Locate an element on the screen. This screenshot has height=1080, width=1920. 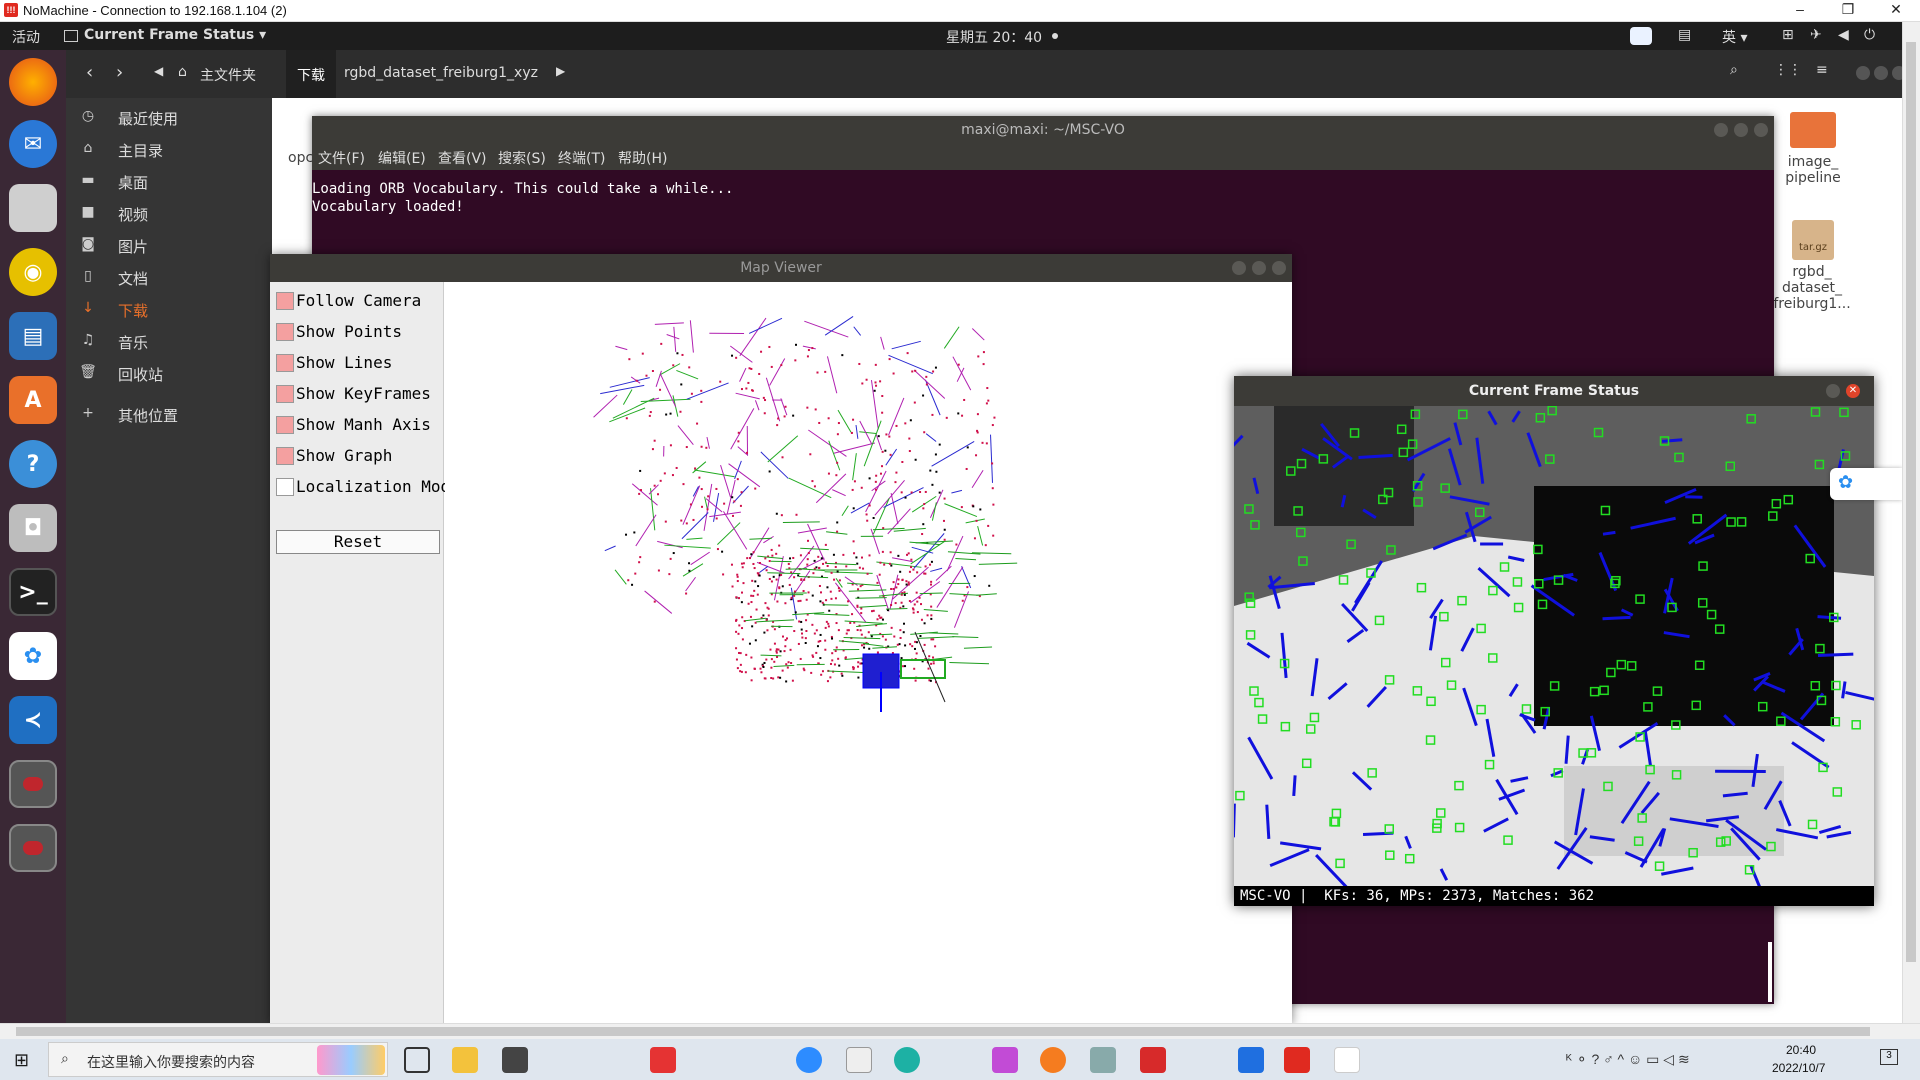
help-icon: ? is located at coordinates (33, 464).